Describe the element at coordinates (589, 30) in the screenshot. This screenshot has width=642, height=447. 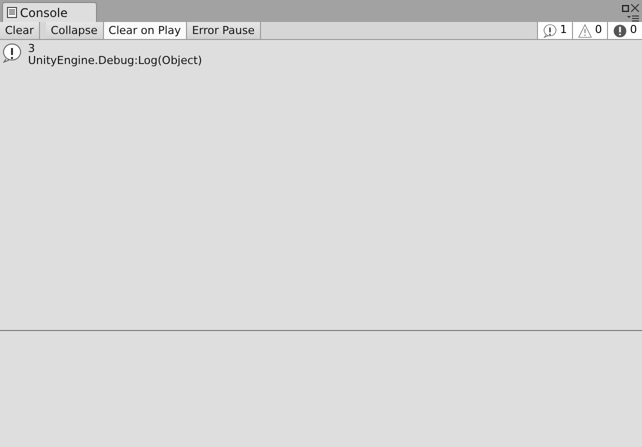
I see `warning-filter-button: 0` at that location.